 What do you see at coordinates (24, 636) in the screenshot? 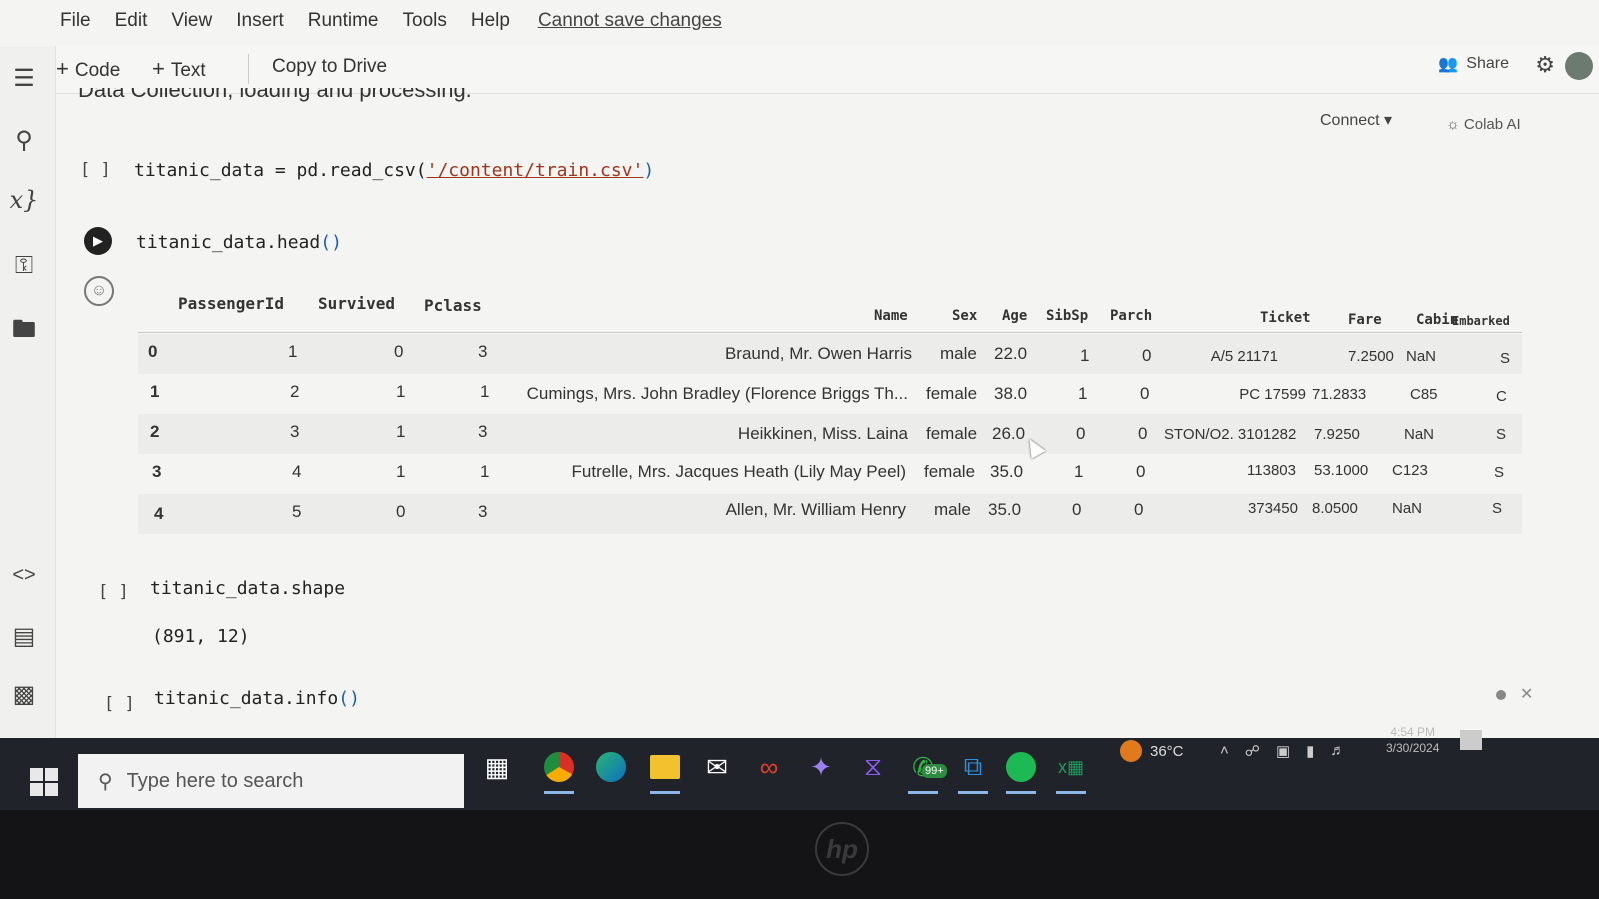
I see `command-palette-icon: ▤` at bounding box center [24, 636].